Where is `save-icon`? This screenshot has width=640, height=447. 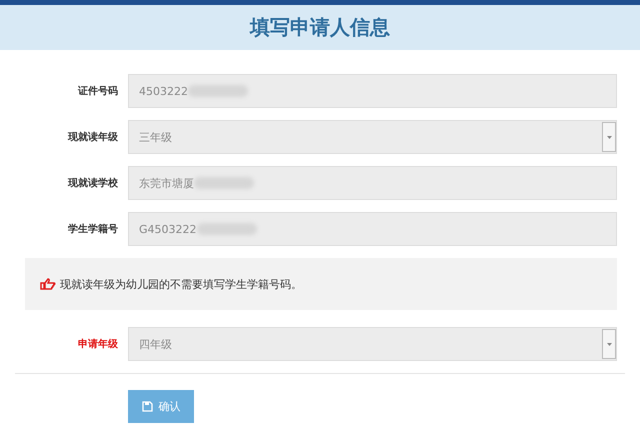 save-icon is located at coordinates (147, 406).